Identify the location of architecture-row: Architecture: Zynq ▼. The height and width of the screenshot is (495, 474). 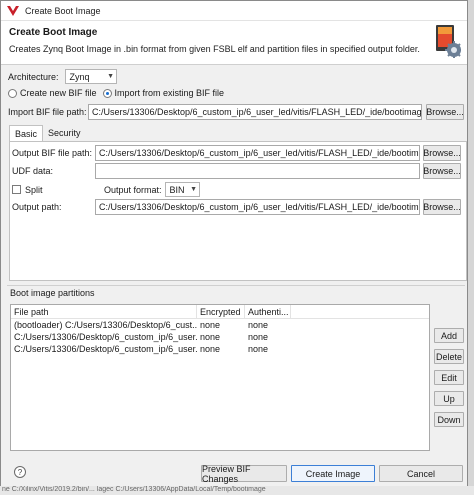
(62, 76).